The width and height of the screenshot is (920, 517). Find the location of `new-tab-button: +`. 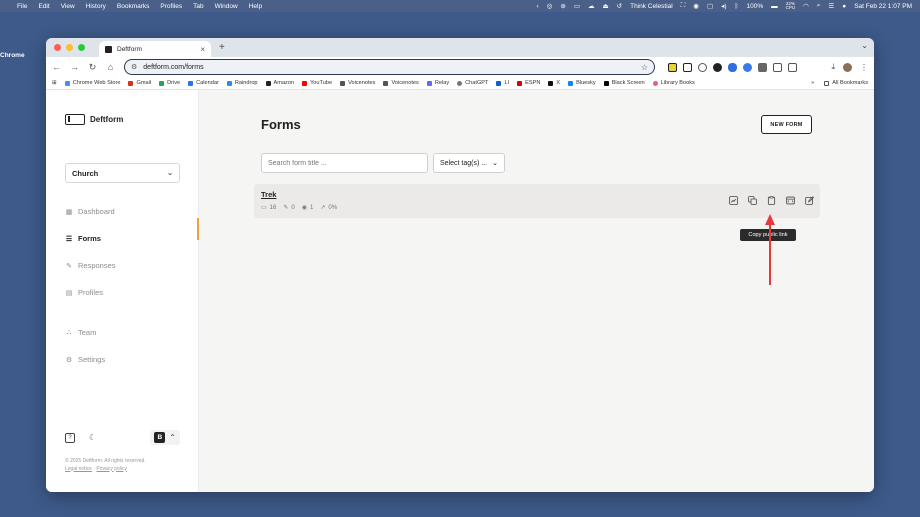

new-tab-button: + is located at coordinates (222, 47).